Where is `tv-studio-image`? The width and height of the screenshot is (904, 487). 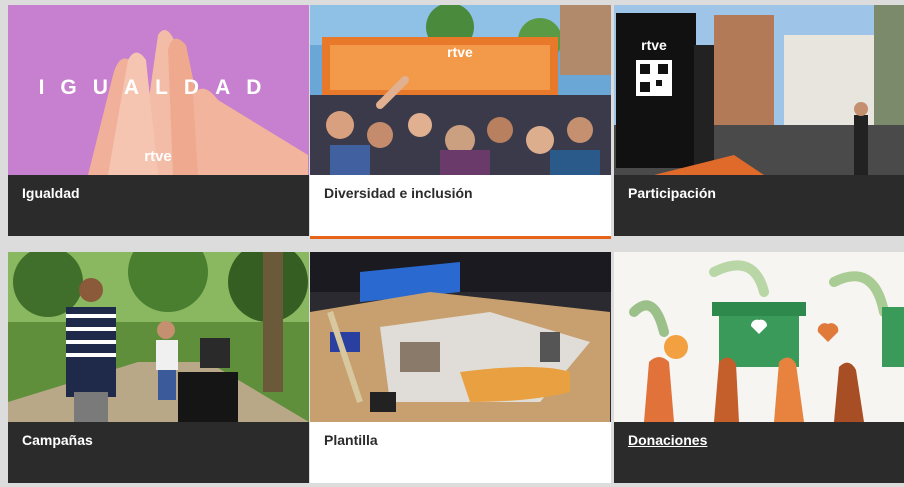 tv-studio-image is located at coordinates (460, 337).